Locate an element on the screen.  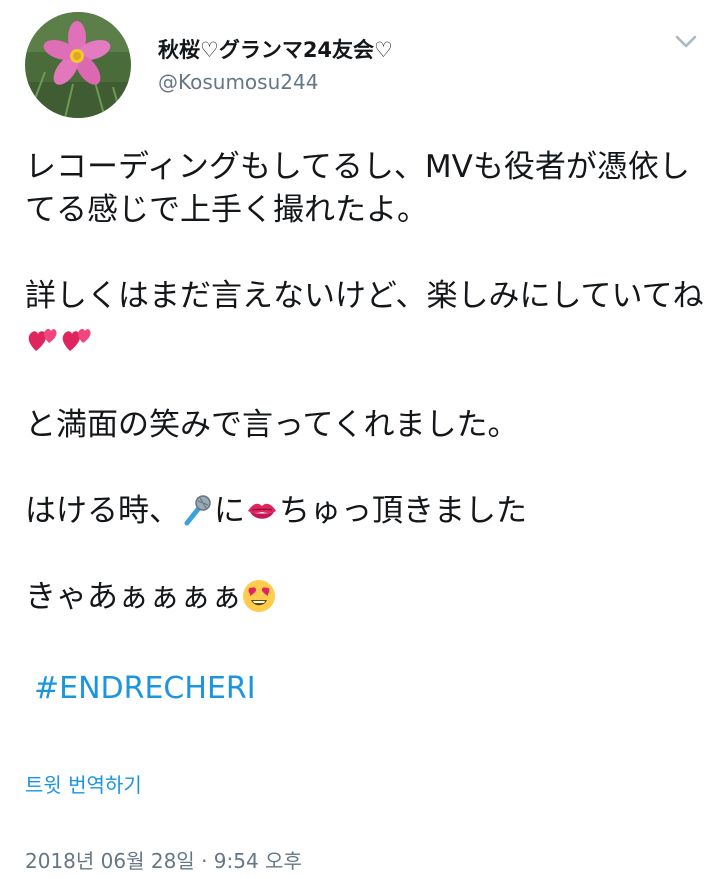
microphone-emoji is located at coordinates (197, 510).